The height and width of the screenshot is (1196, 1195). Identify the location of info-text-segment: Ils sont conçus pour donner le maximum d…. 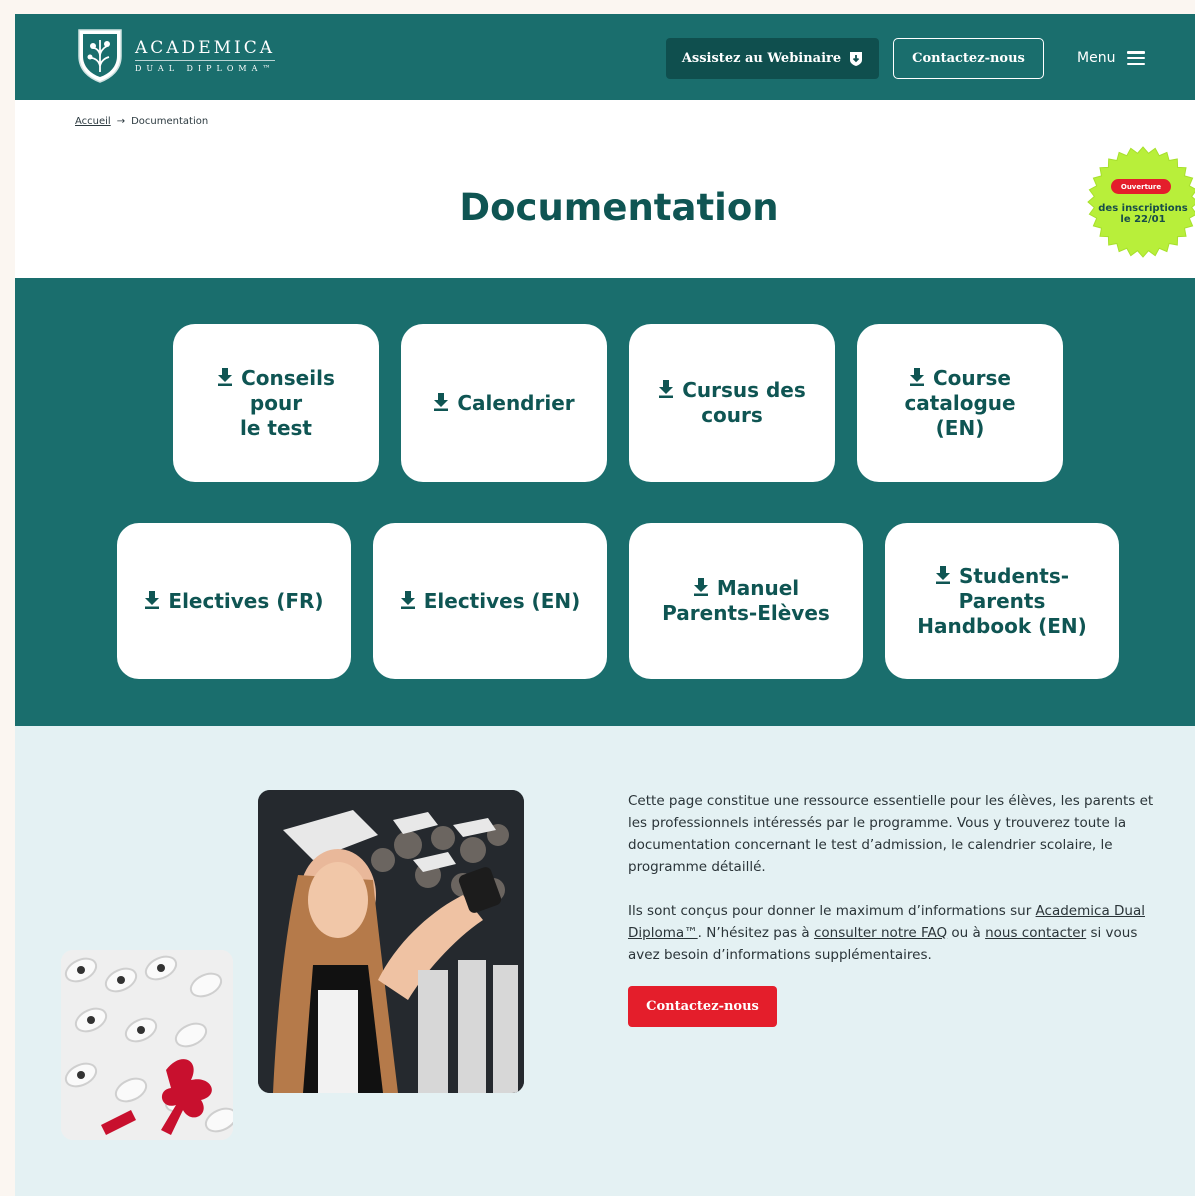
(832, 911).